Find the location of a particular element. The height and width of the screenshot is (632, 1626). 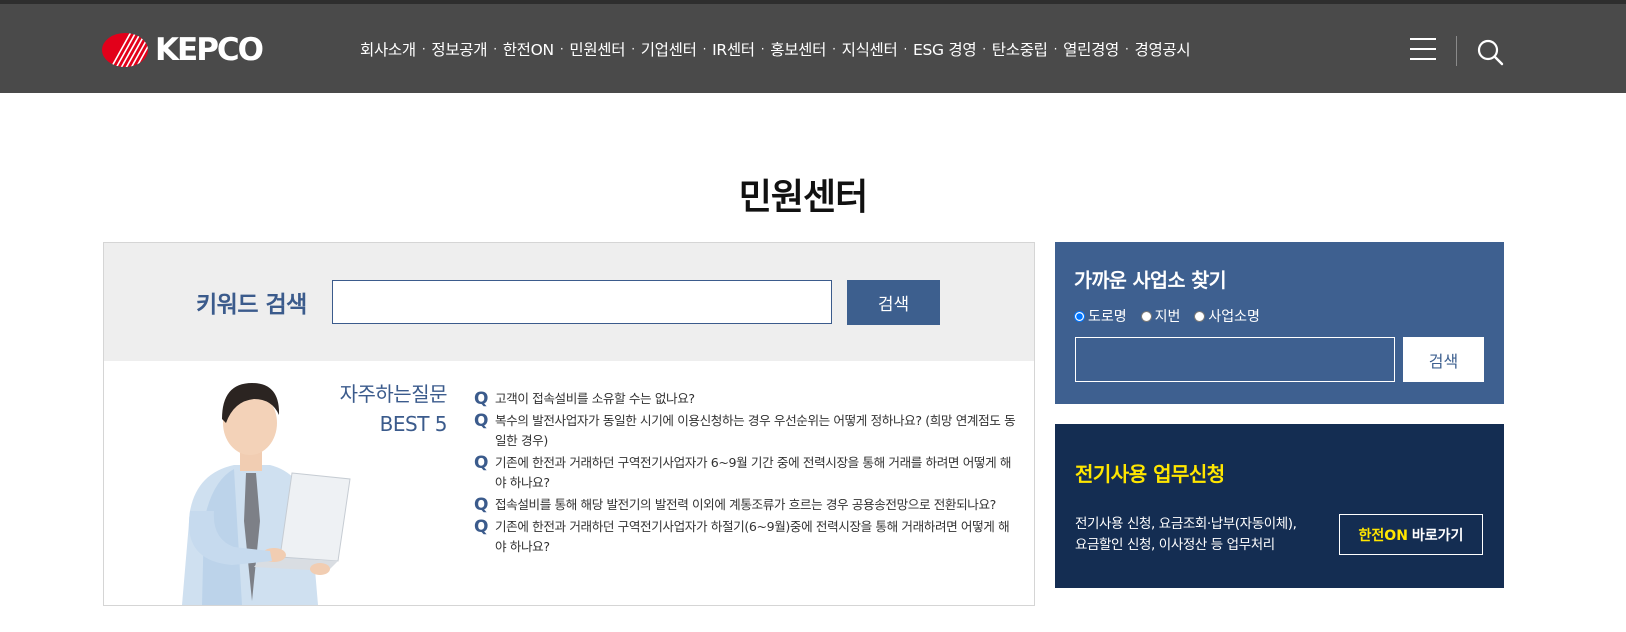

electric-service-desc-line1: 전기사용 신청, 요금조회·납부(자동이체), is located at coordinates (1186, 524).